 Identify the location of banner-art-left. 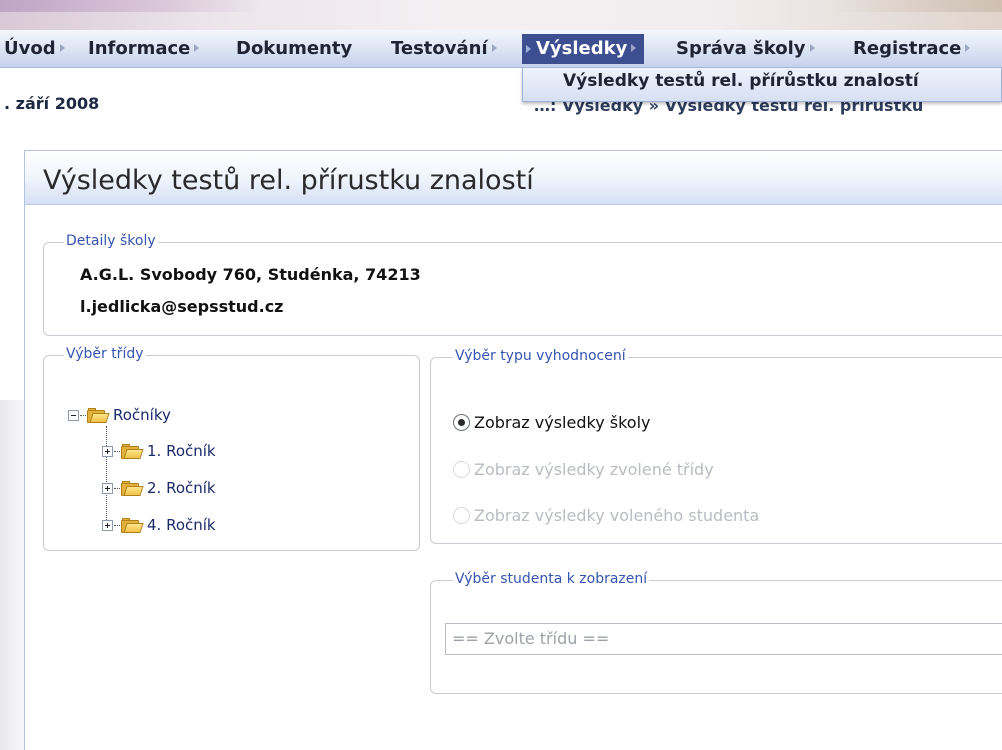
(130, 6).